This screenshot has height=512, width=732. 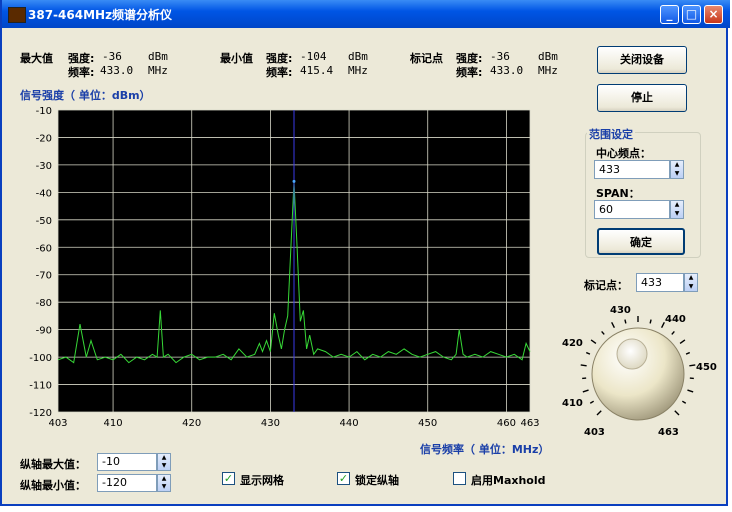 What do you see at coordinates (669, 14) in the screenshot?
I see `minimize-button: _` at bounding box center [669, 14].